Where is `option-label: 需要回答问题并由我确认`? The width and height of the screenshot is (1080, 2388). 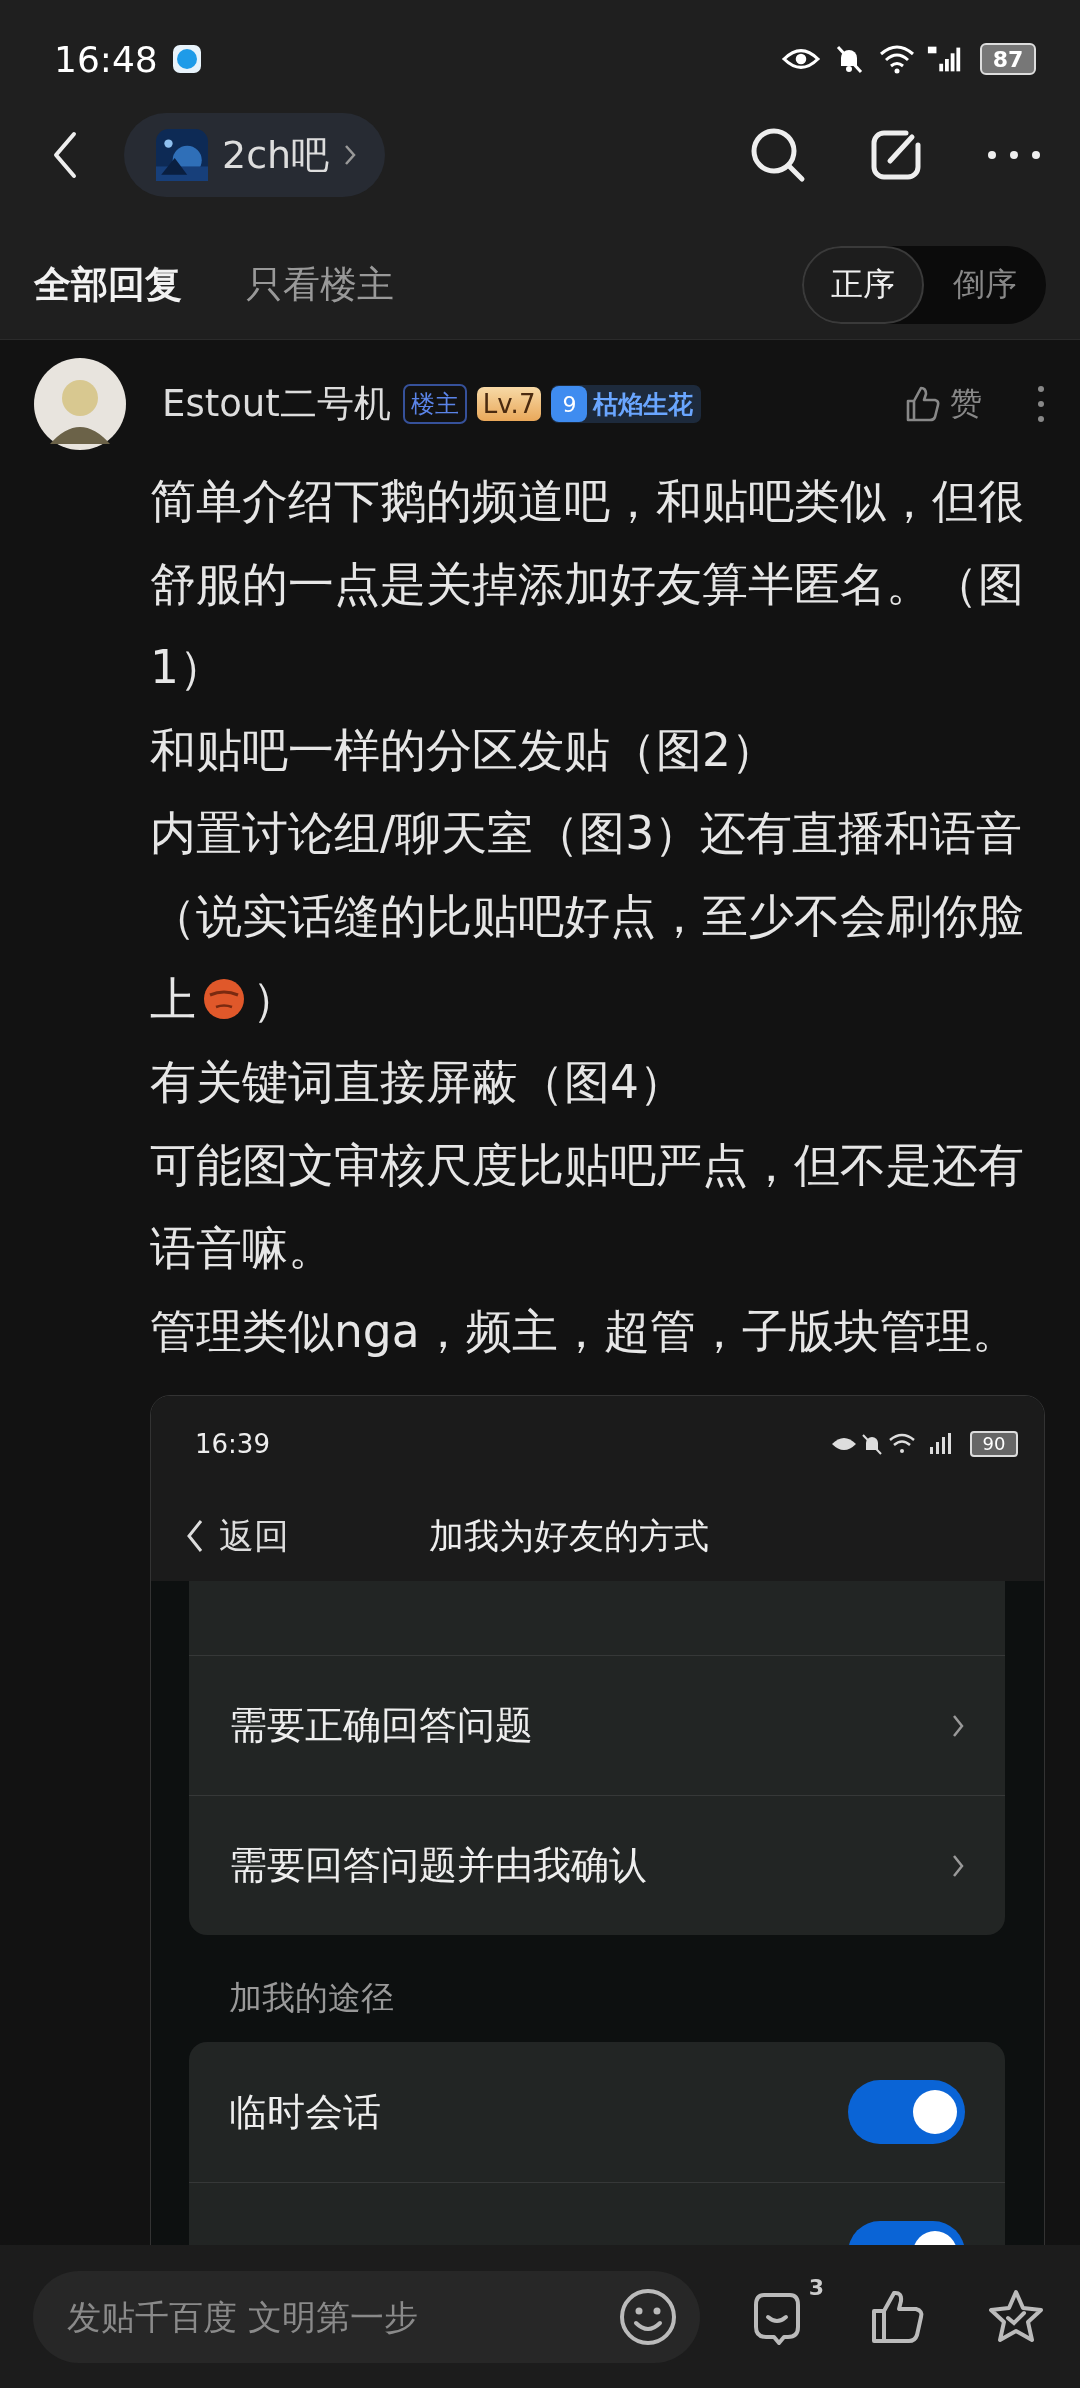
option-label: 需要回答问题并由我确认 is located at coordinates (438, 1865).